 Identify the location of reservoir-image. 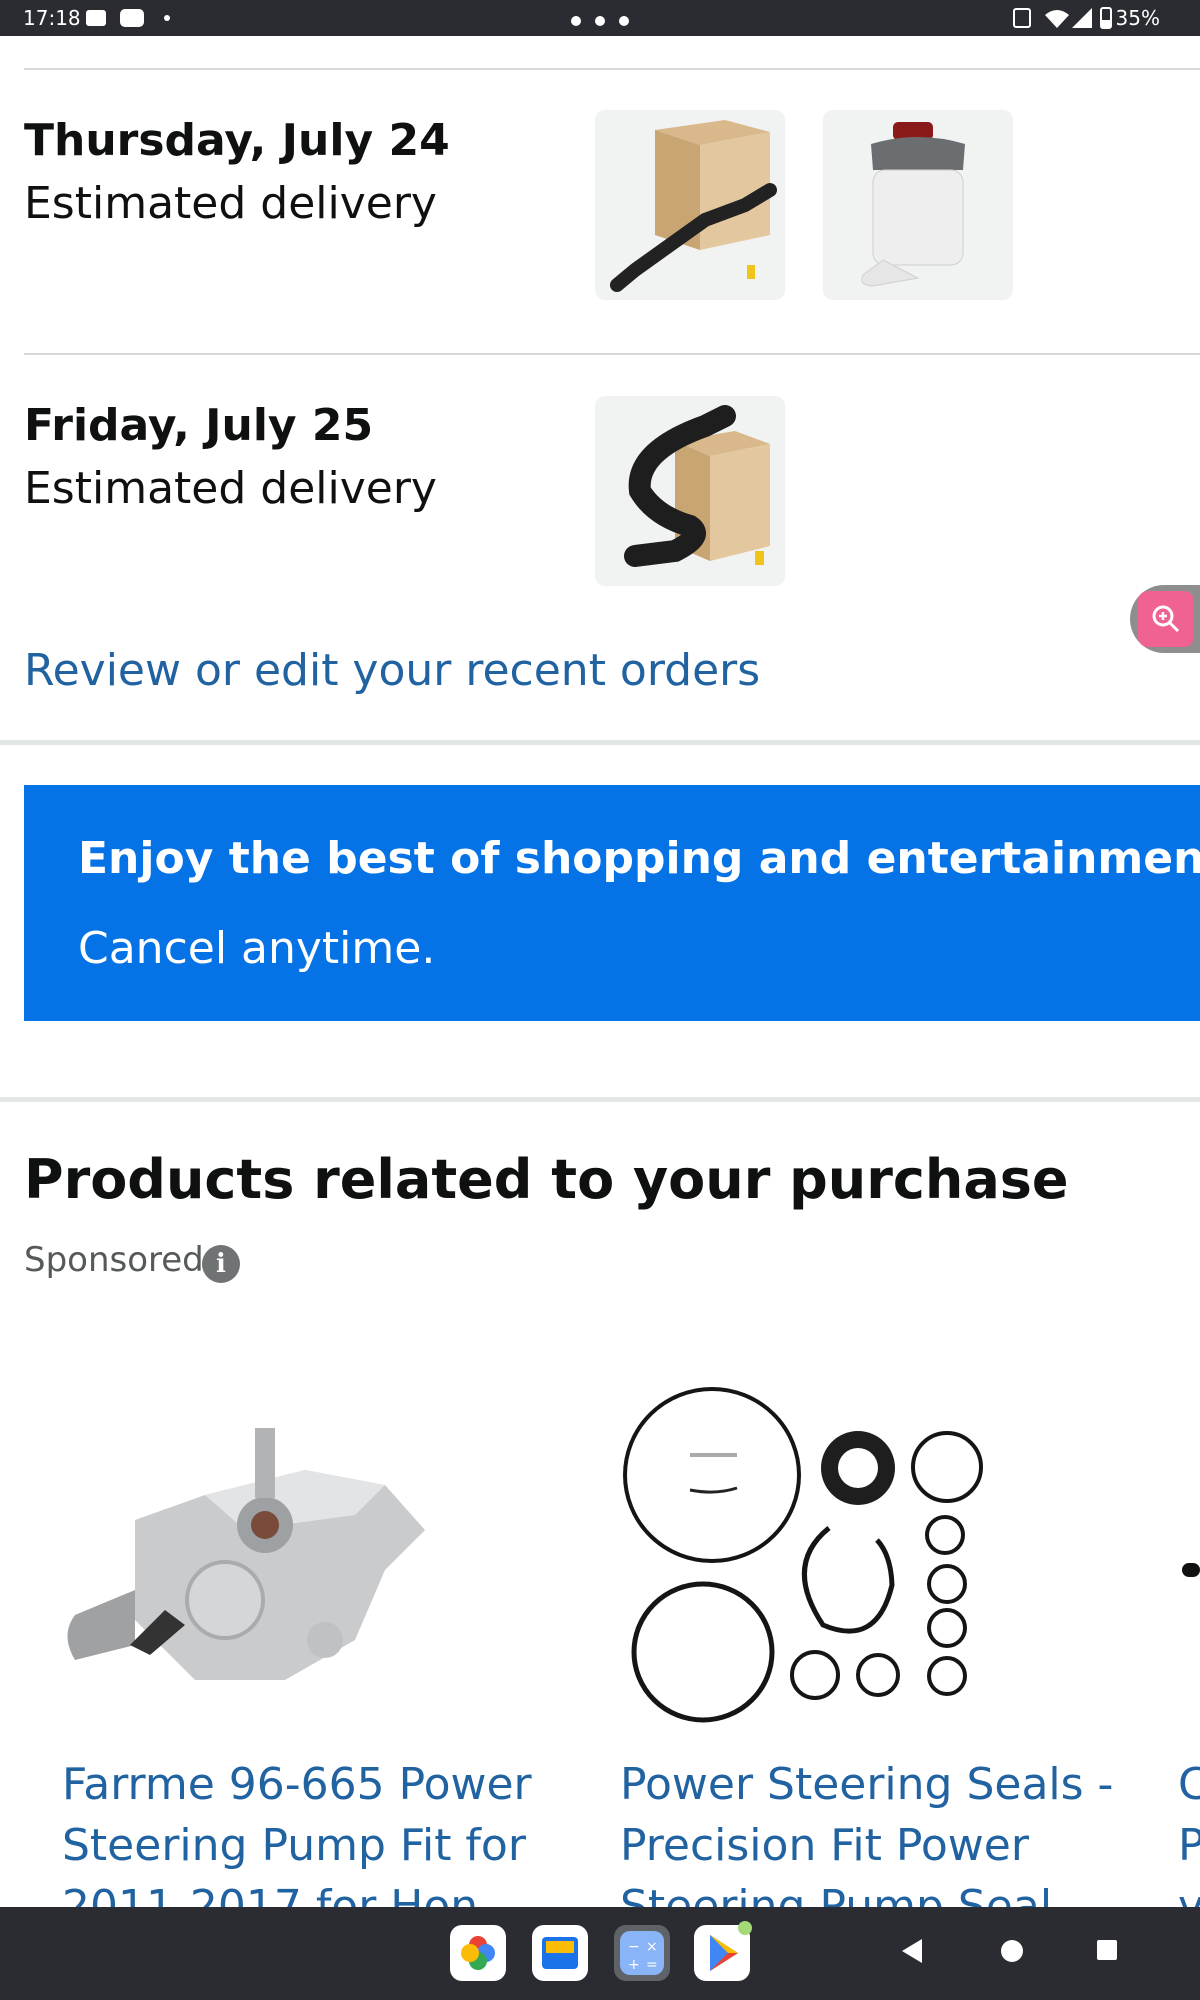
(913, 204).